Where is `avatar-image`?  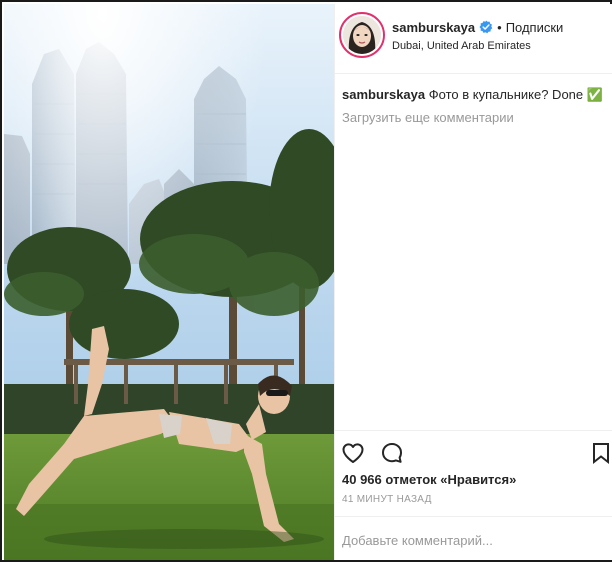 avatar-image is located at coordinates (362, 35).